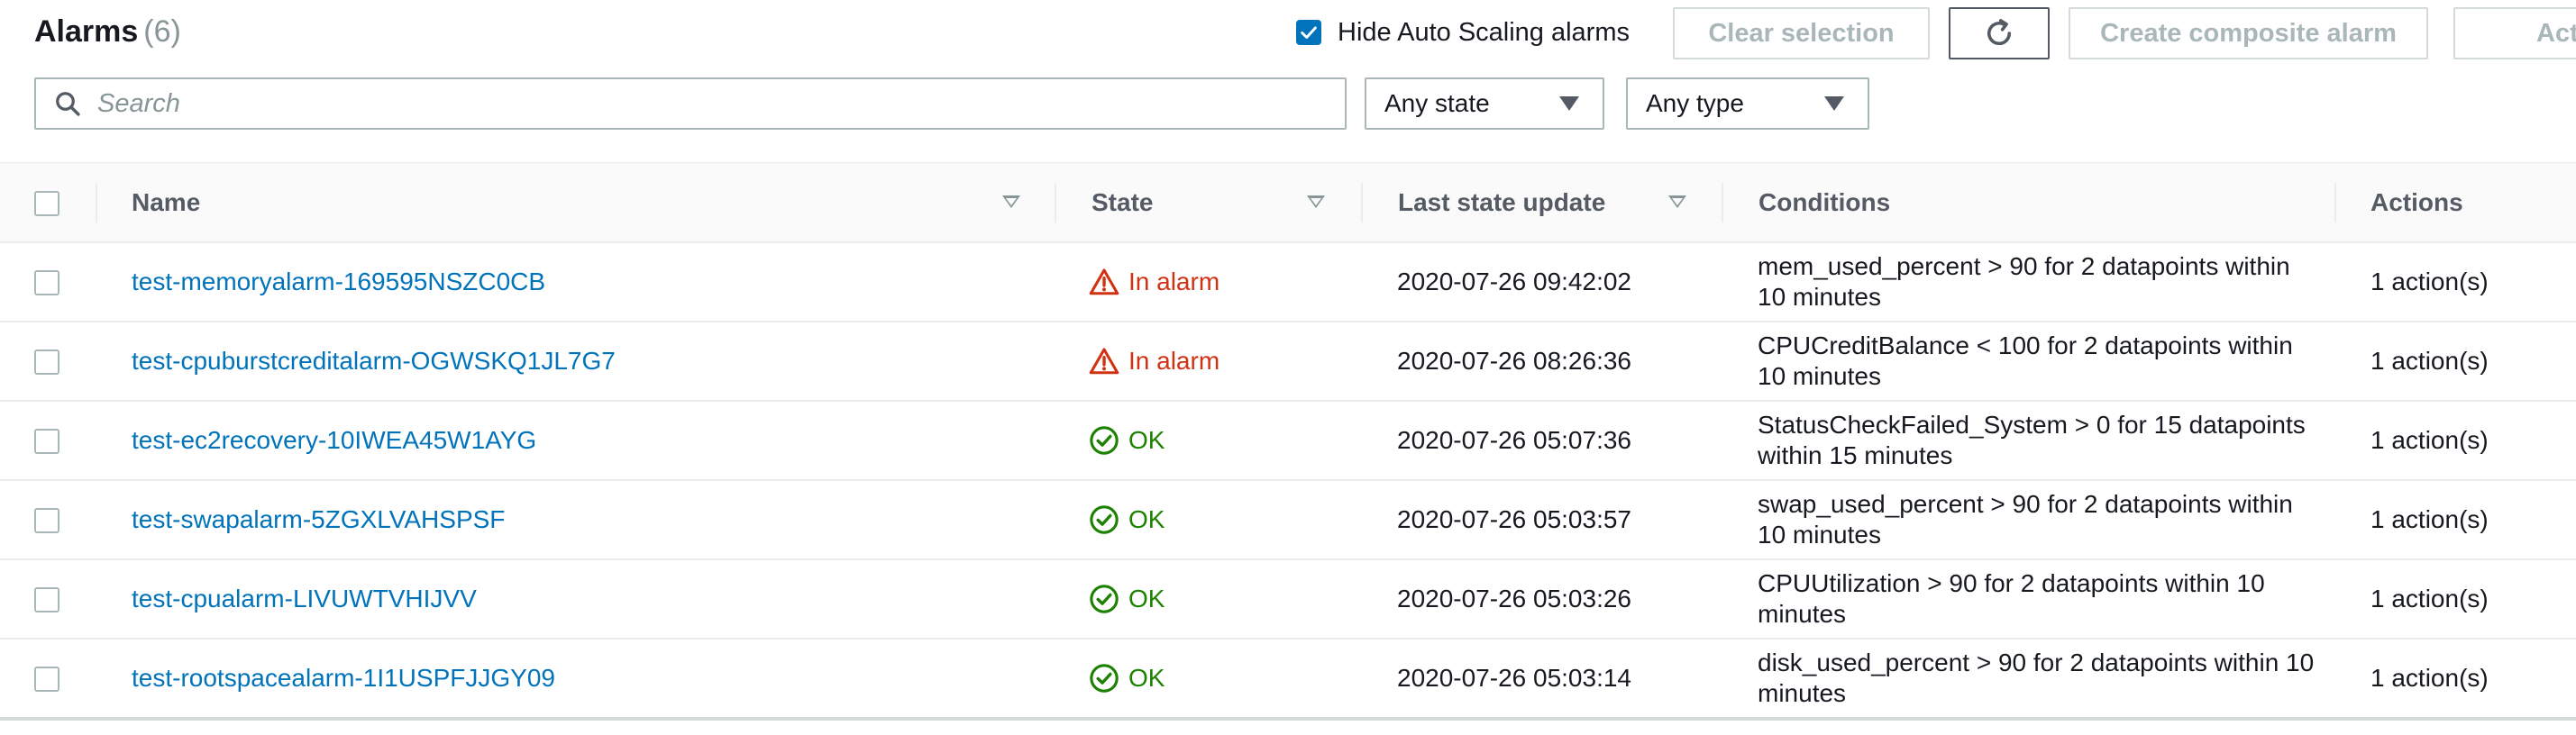 This screenshot has height=735, width=2576. What do you see at coordinates (374, 361) in the screenshot?
I see `alarm-name-link: test-cpuburstcreditalarm-OGWSKQ1JL7G7` at bounding box center [374, 361].